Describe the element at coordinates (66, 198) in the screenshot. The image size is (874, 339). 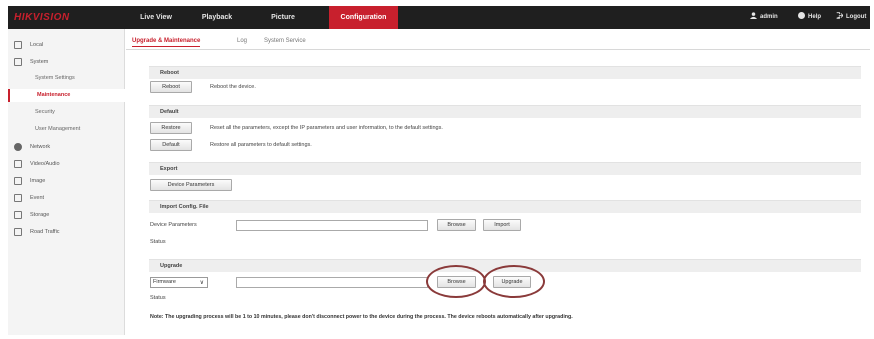
I see `sidebar-item-event: Event` at that location.